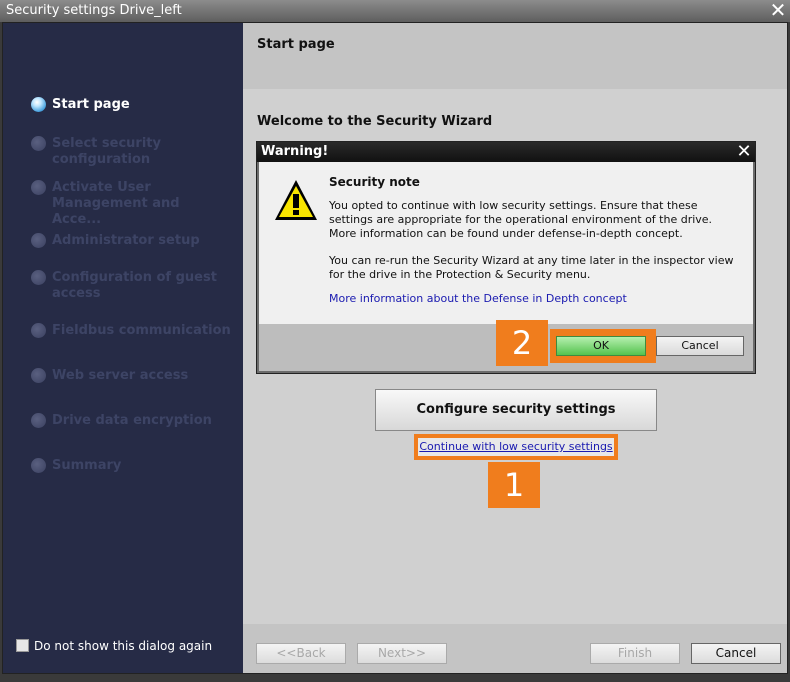 This screenshot has height=682, width=790. Describe the element at coordinates (123, 646) in the screenshot. I see `dont-show-label: Do not show this dialog again` at that location.